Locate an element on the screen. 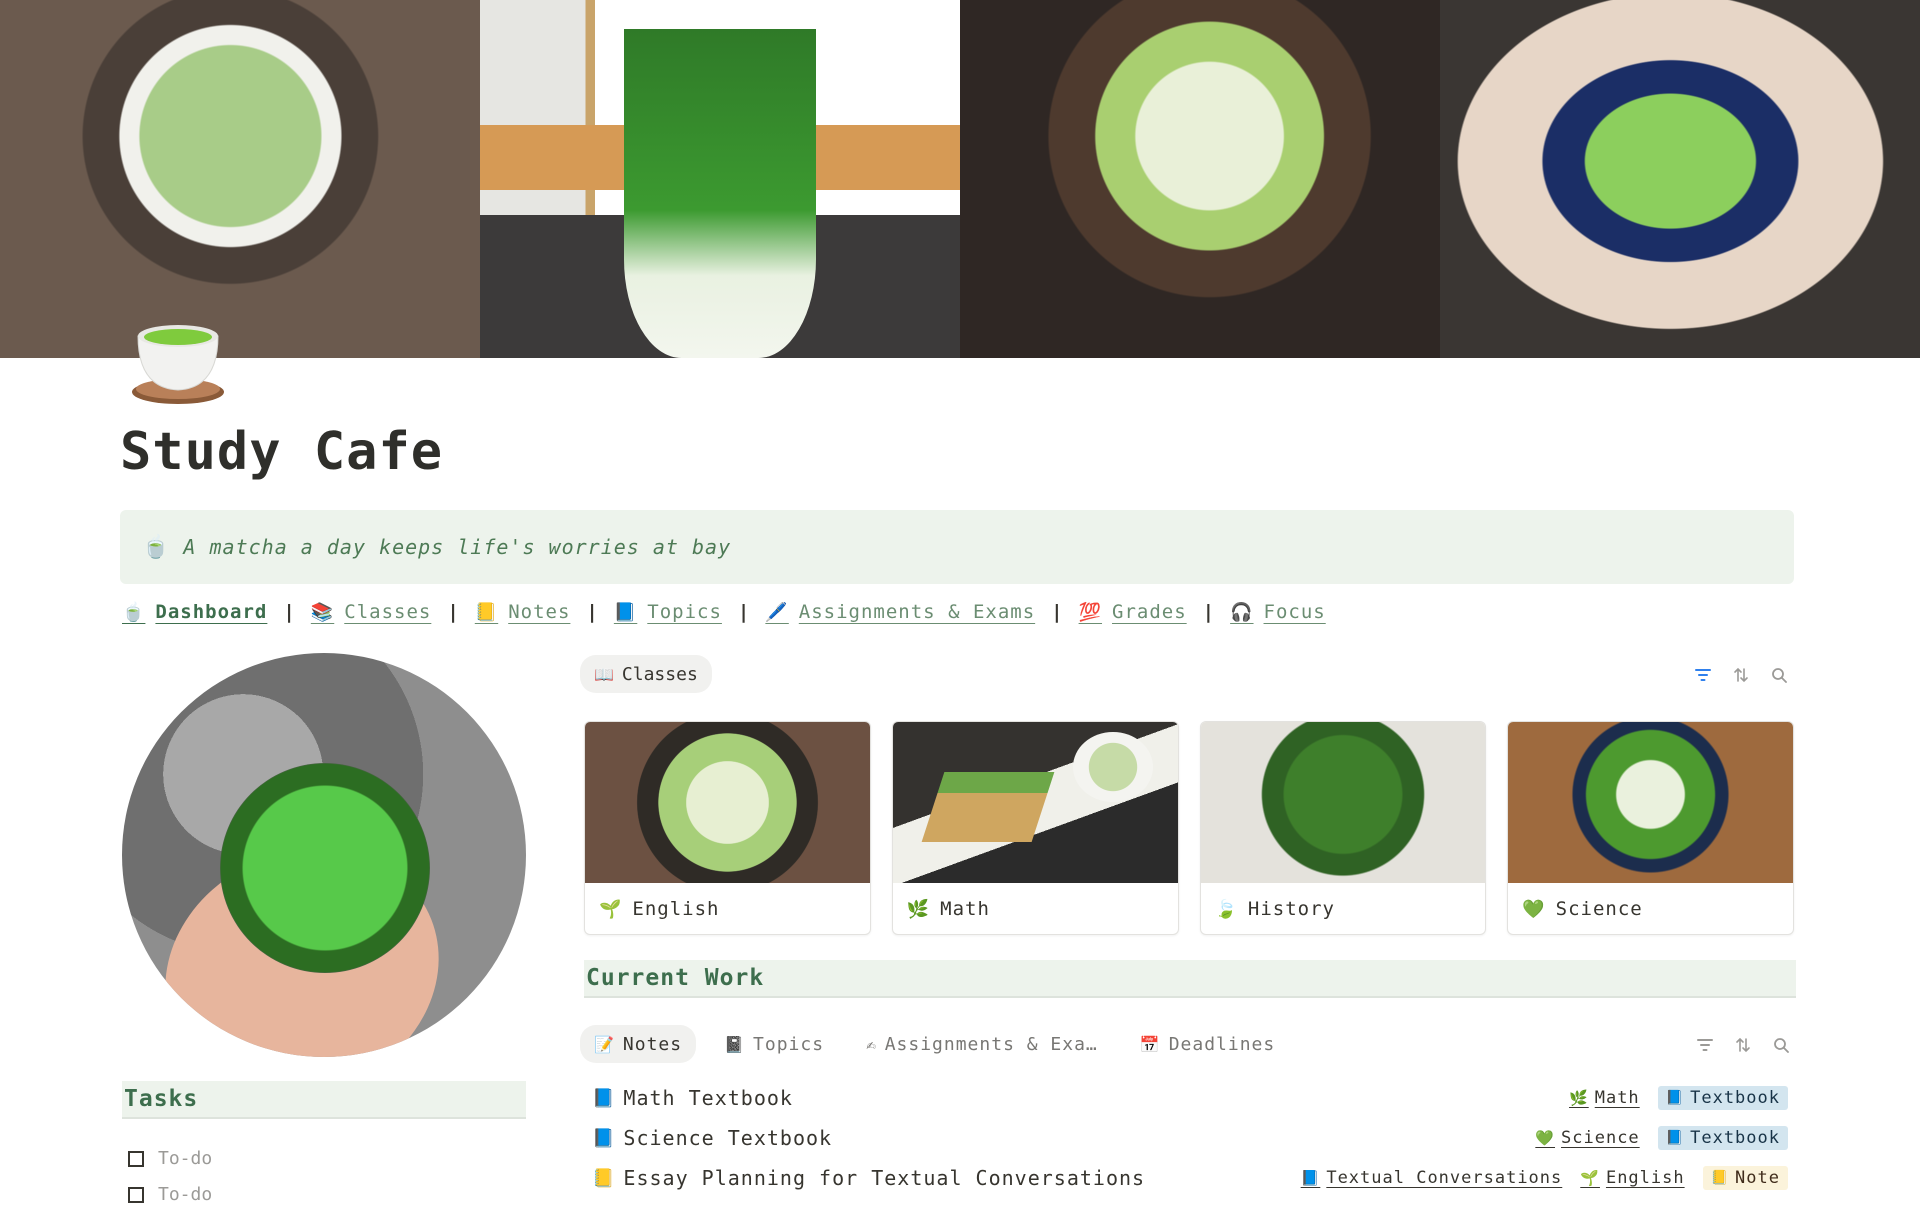  class-relation: 🌿 Math is located at coordinates (1604, 1098).